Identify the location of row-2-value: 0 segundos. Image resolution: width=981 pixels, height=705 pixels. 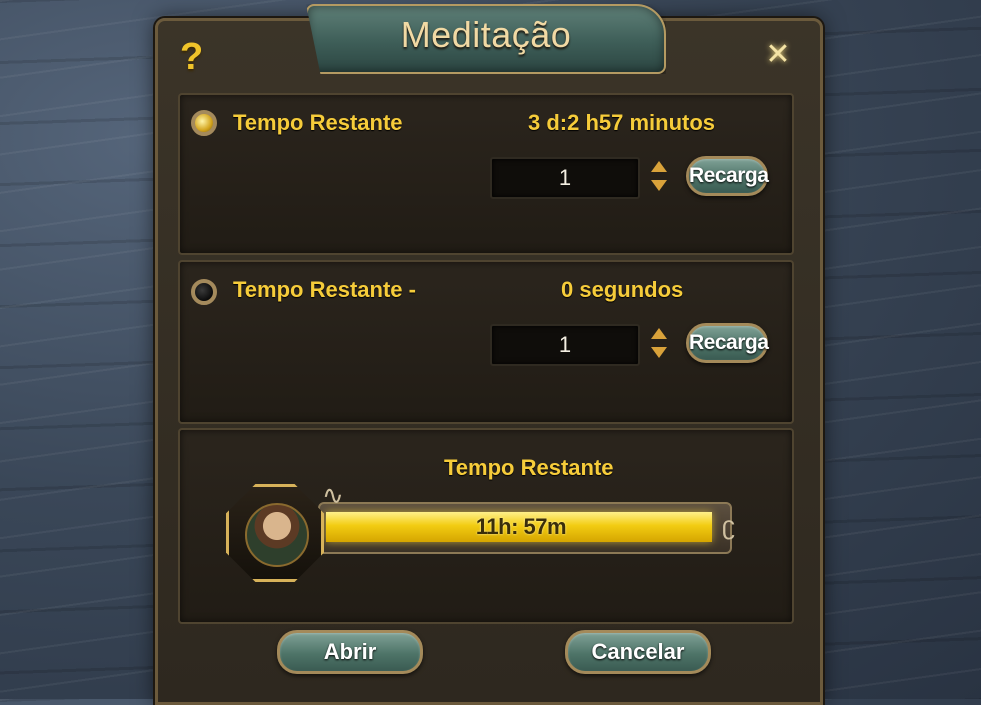
(622, 289).